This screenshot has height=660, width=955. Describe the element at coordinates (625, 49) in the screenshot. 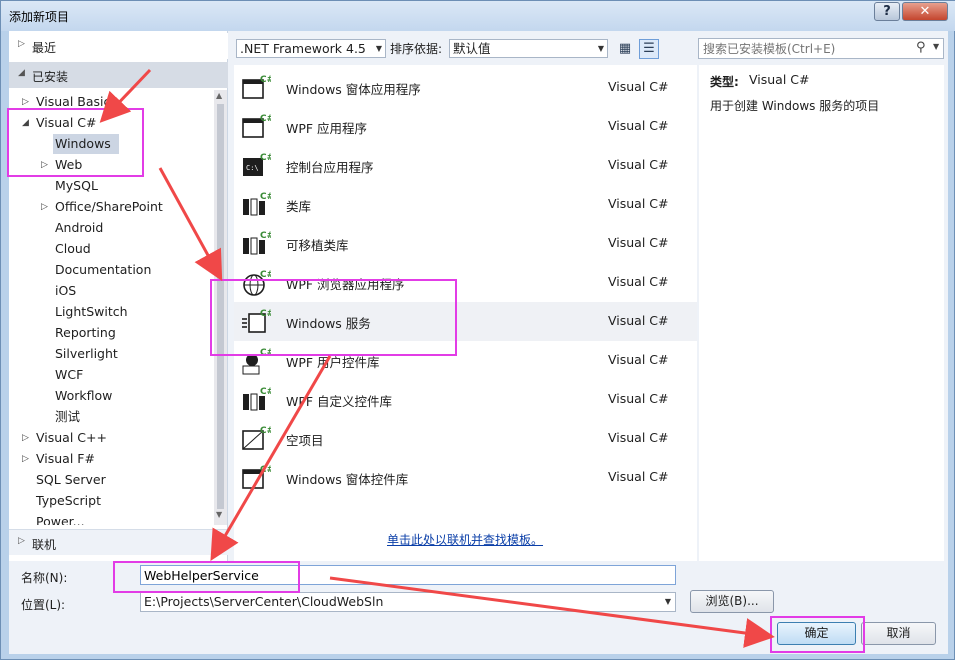

I see `grid-view-icon: ▦` at that location.